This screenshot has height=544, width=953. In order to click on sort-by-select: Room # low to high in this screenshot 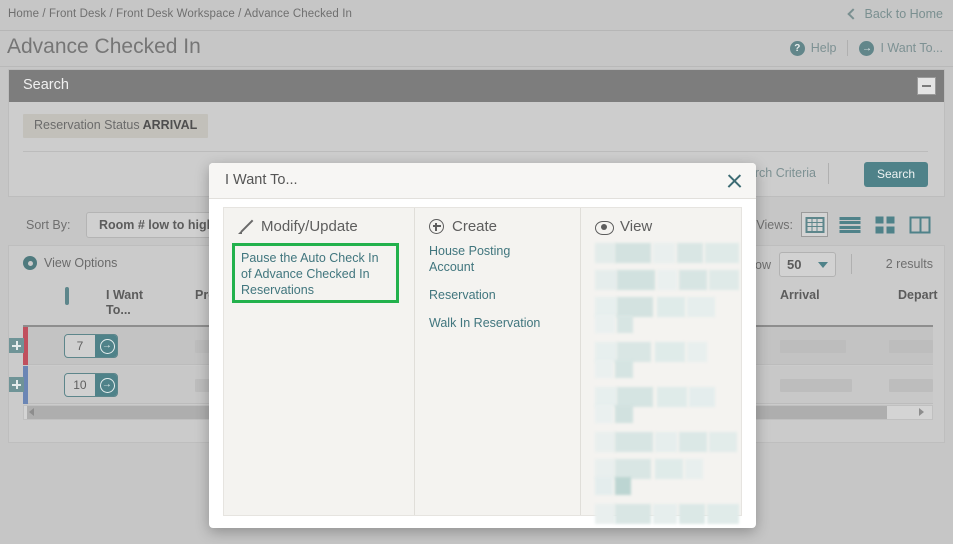, I will do `click(157, 225)`.